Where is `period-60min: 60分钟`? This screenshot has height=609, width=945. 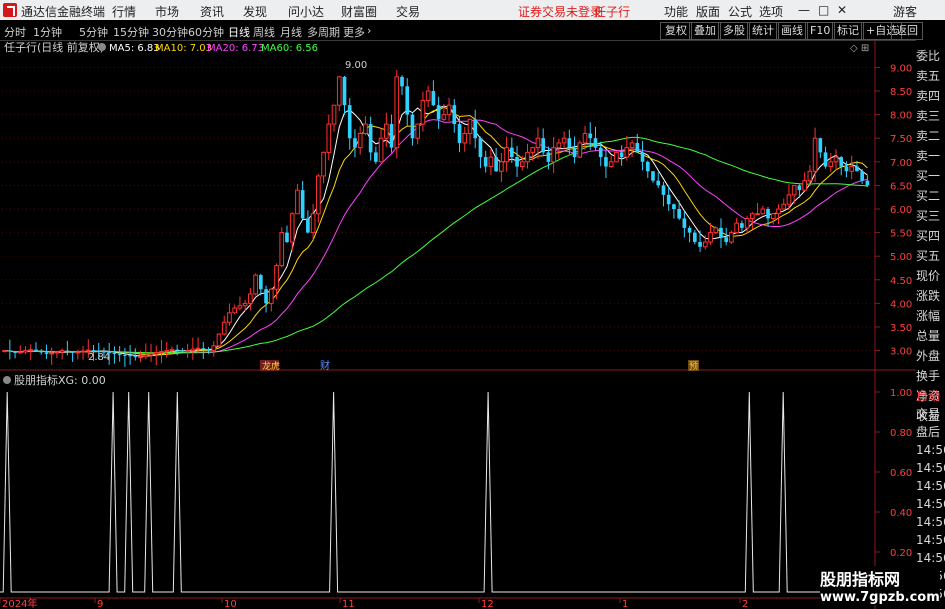
period-60min: 60分钟 is located at coordinates (206, 32).